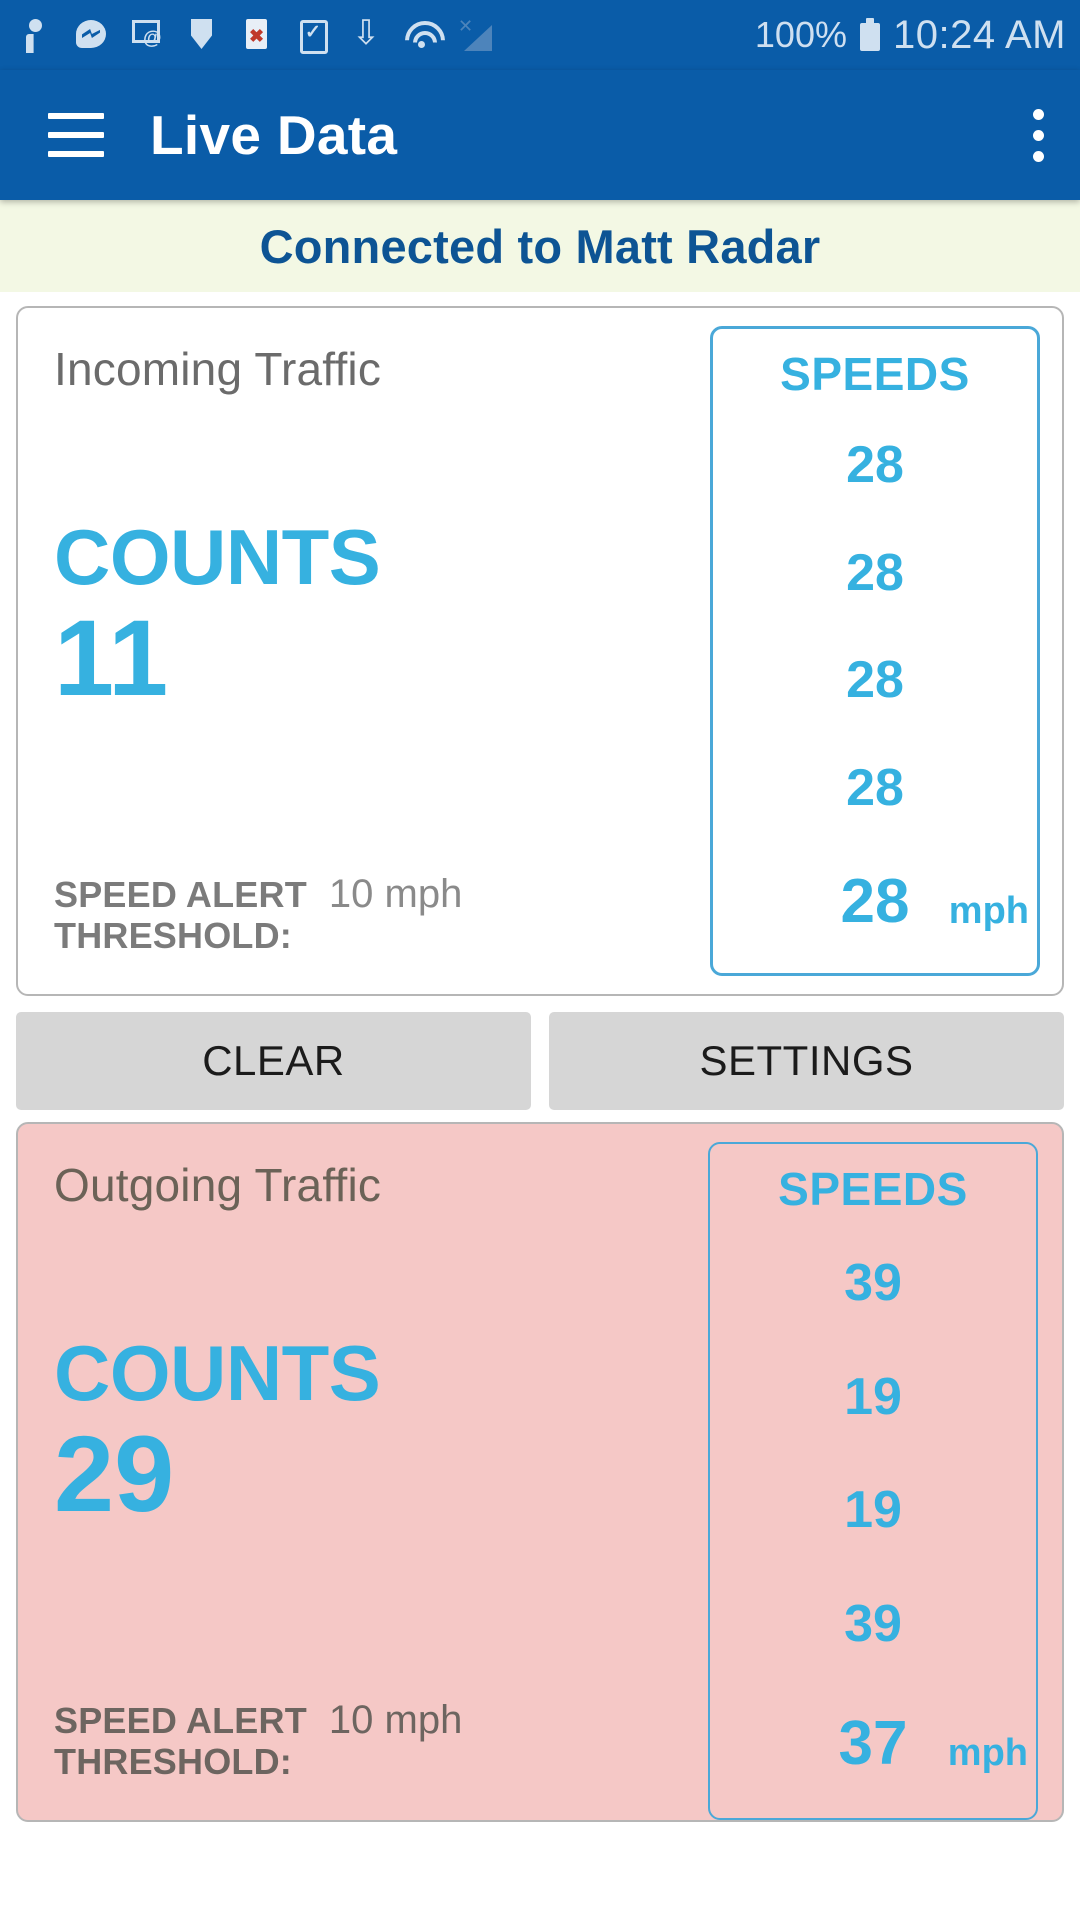  I want to click on messenger-icon, so click(91, 35).